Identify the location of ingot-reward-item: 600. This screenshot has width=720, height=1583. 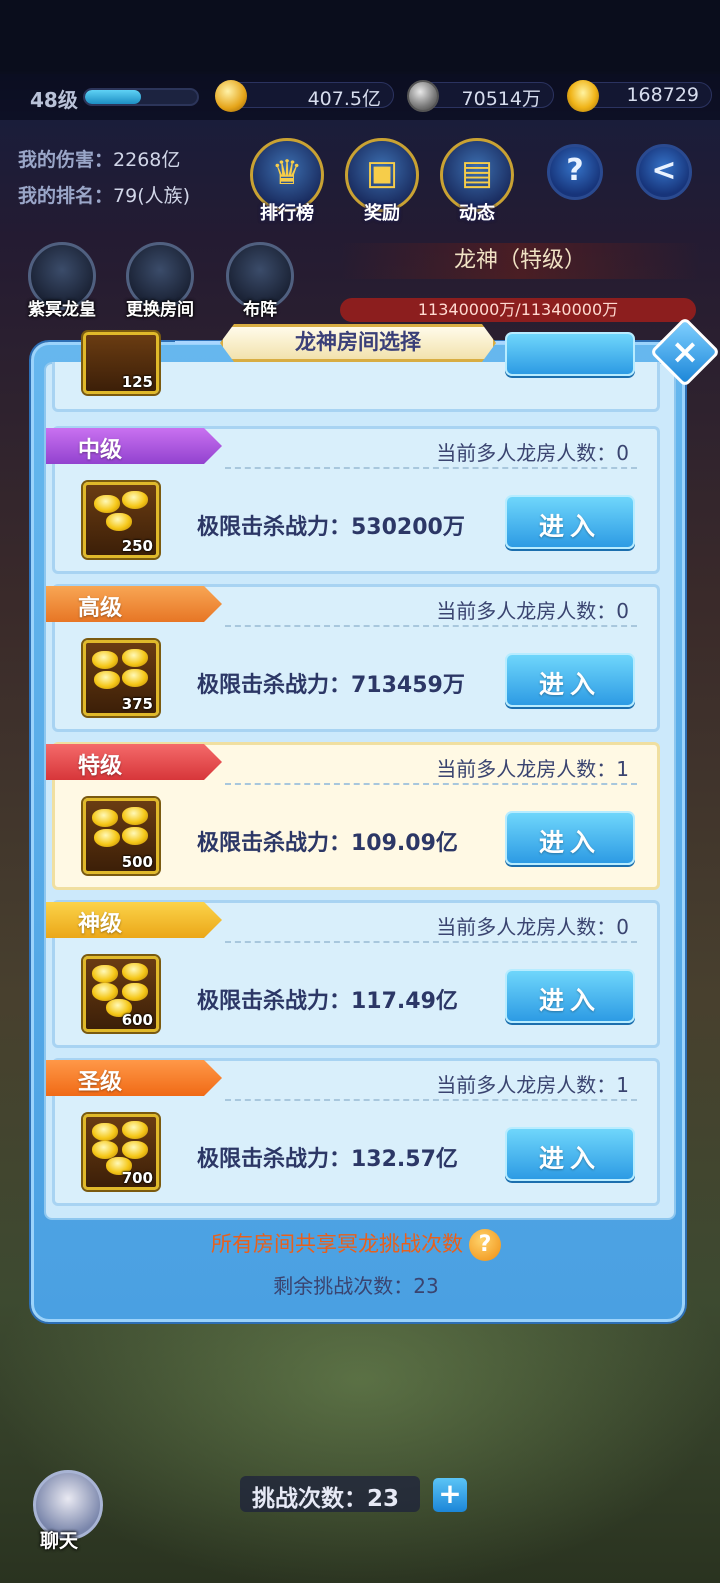
(121, 994).